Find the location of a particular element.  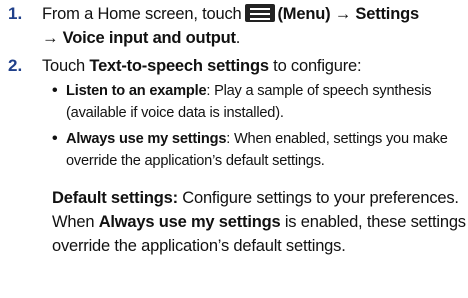

menu-settings-path: (Menu) → Settings is located at coordinates (348, 14).